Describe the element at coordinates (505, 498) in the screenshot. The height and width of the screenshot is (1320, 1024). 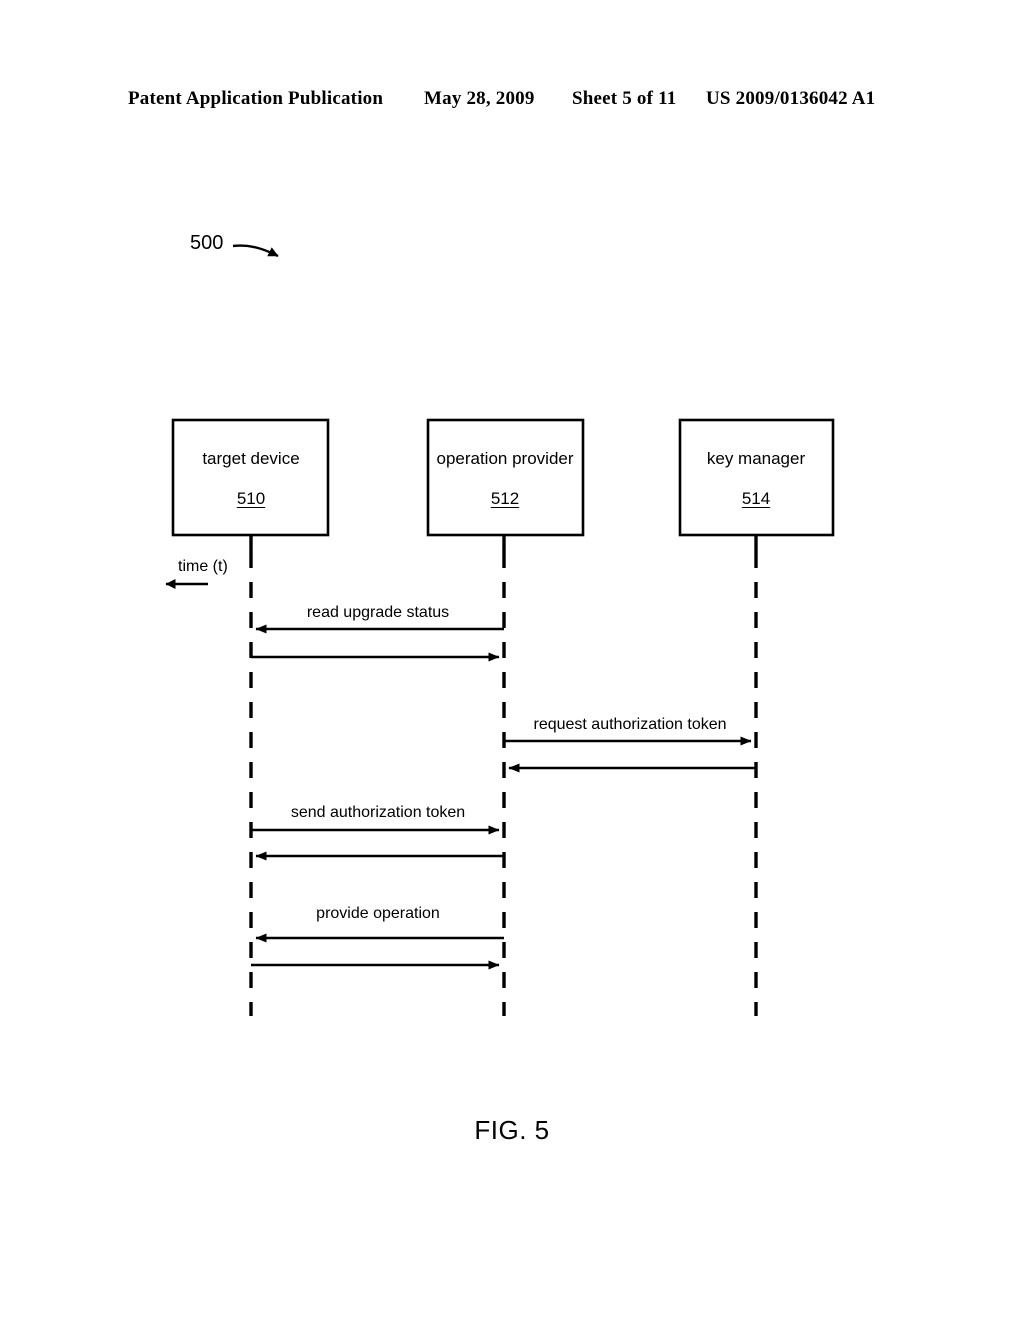
I see `participant-number-operation-provider: 512` at that location.